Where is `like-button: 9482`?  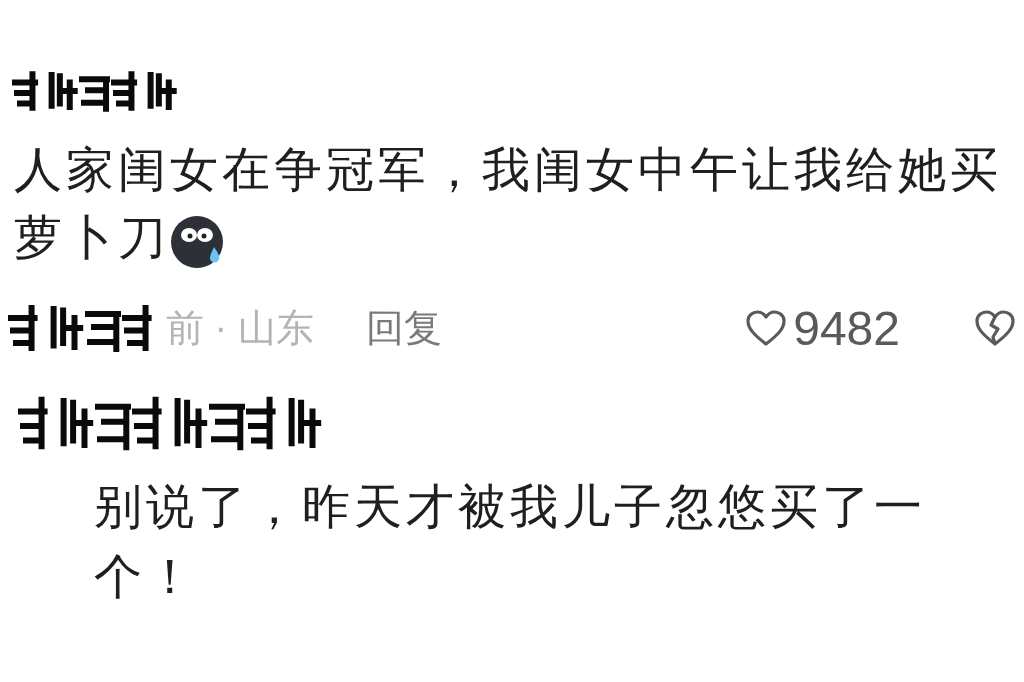
like-button: 9482 is located at coordinates (822, 328).